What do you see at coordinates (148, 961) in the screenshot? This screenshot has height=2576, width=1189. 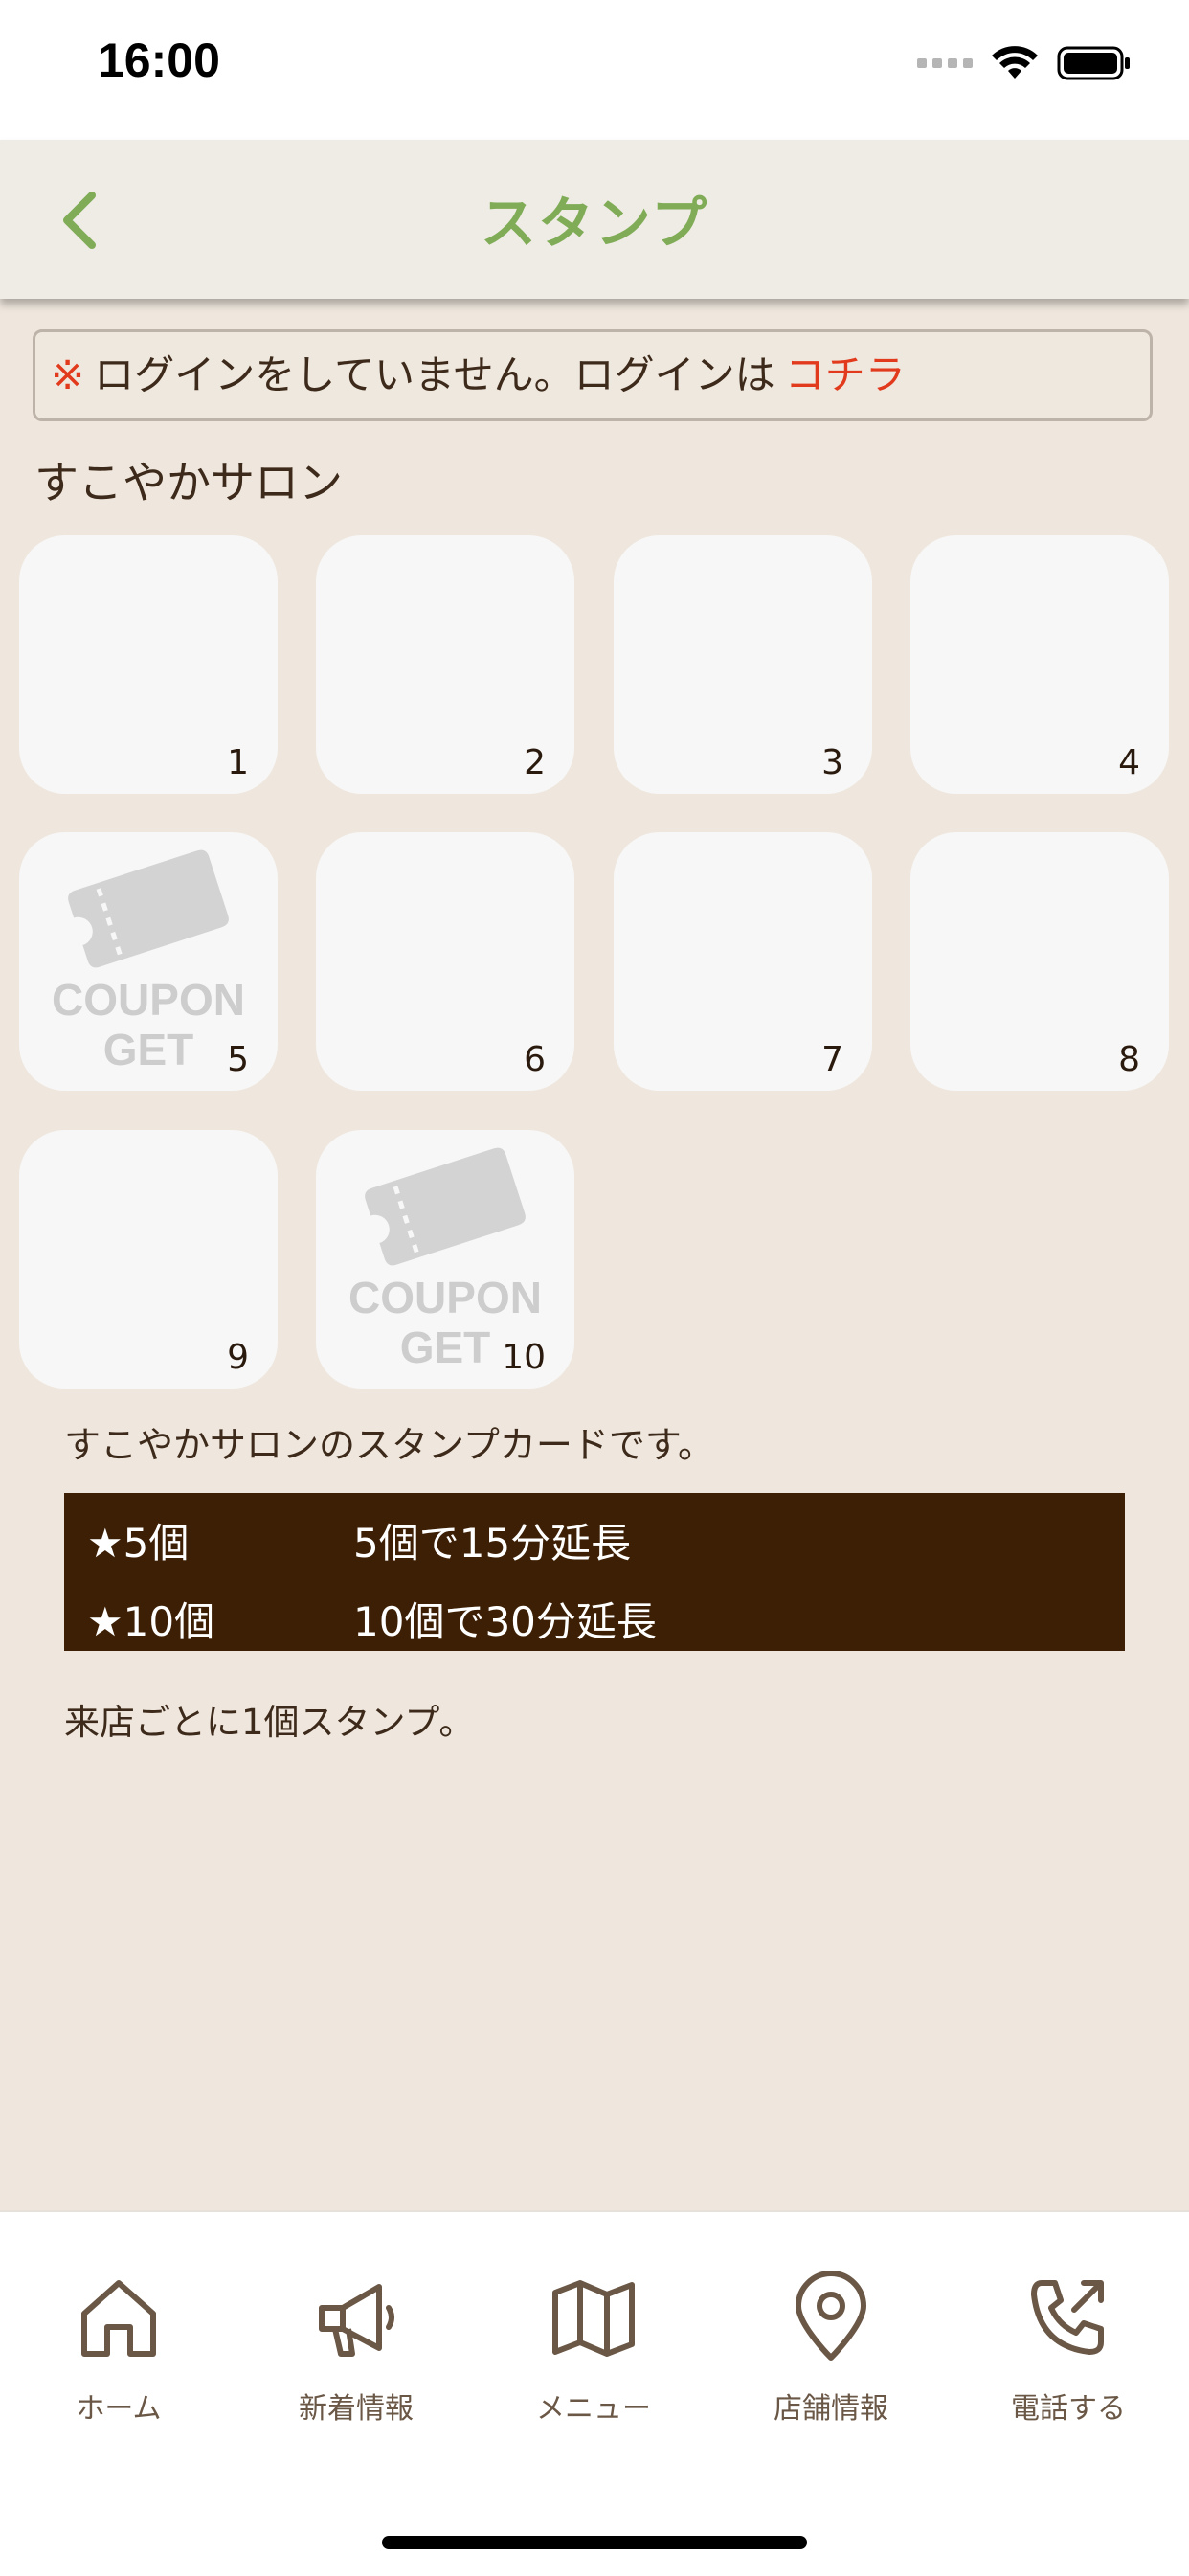 I see `stamp-cell-coupon: COUPON GET 5` at bounding box center [148, 961].